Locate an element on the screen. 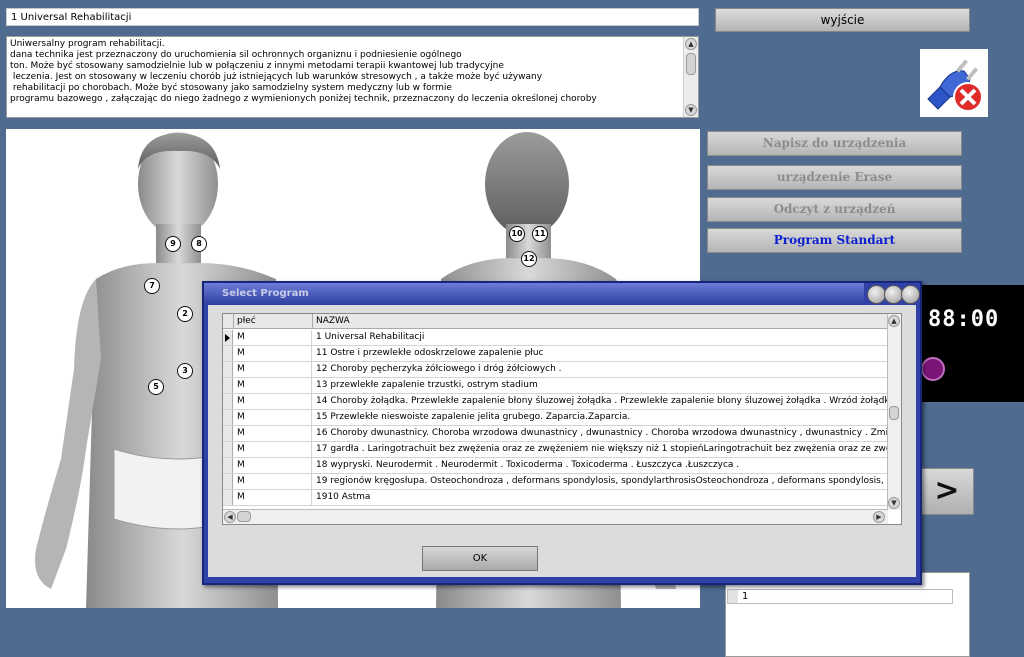 The image size is (1024, 657). ok-button: OK is located at coordinates (480, 558).